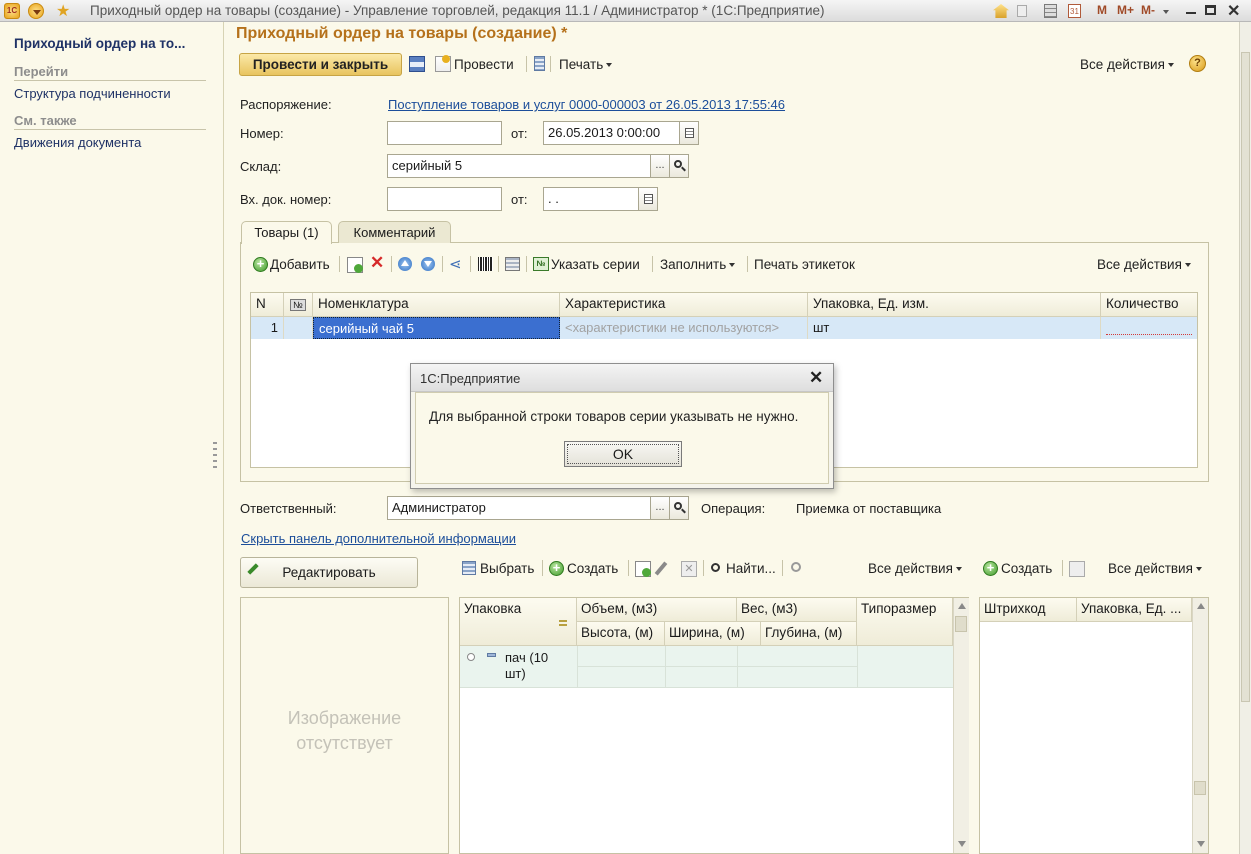 The height and width of the screenshot is (854, 1251). I want to click on nav-link-subordination: Структура подчиненности, so click(92, 93).